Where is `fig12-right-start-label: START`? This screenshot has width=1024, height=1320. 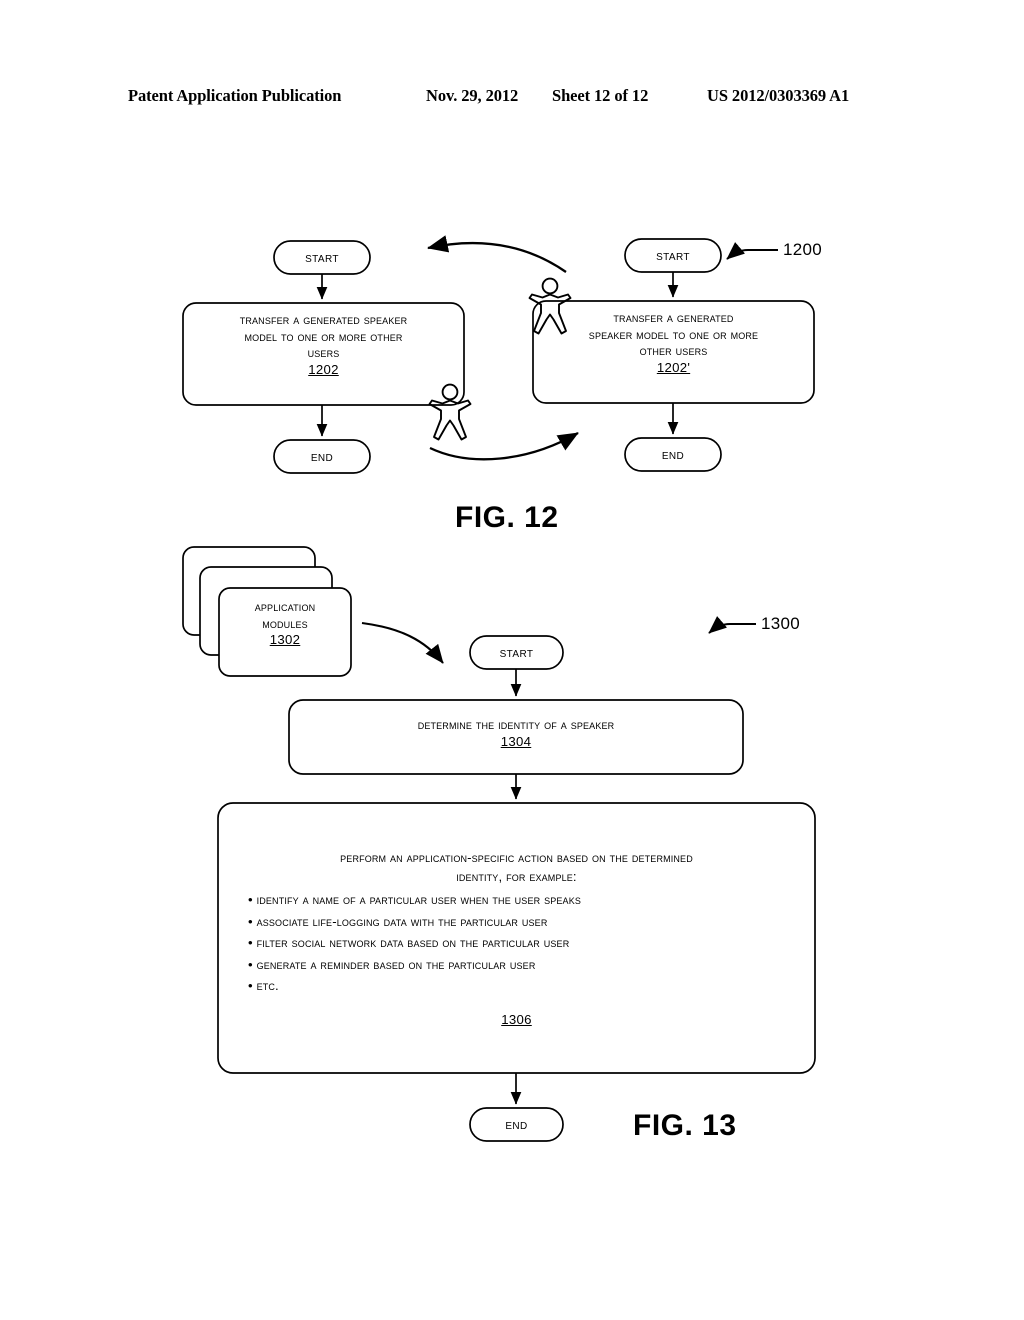
fig12-right-start-label: START is located at coordinates (673, 255).